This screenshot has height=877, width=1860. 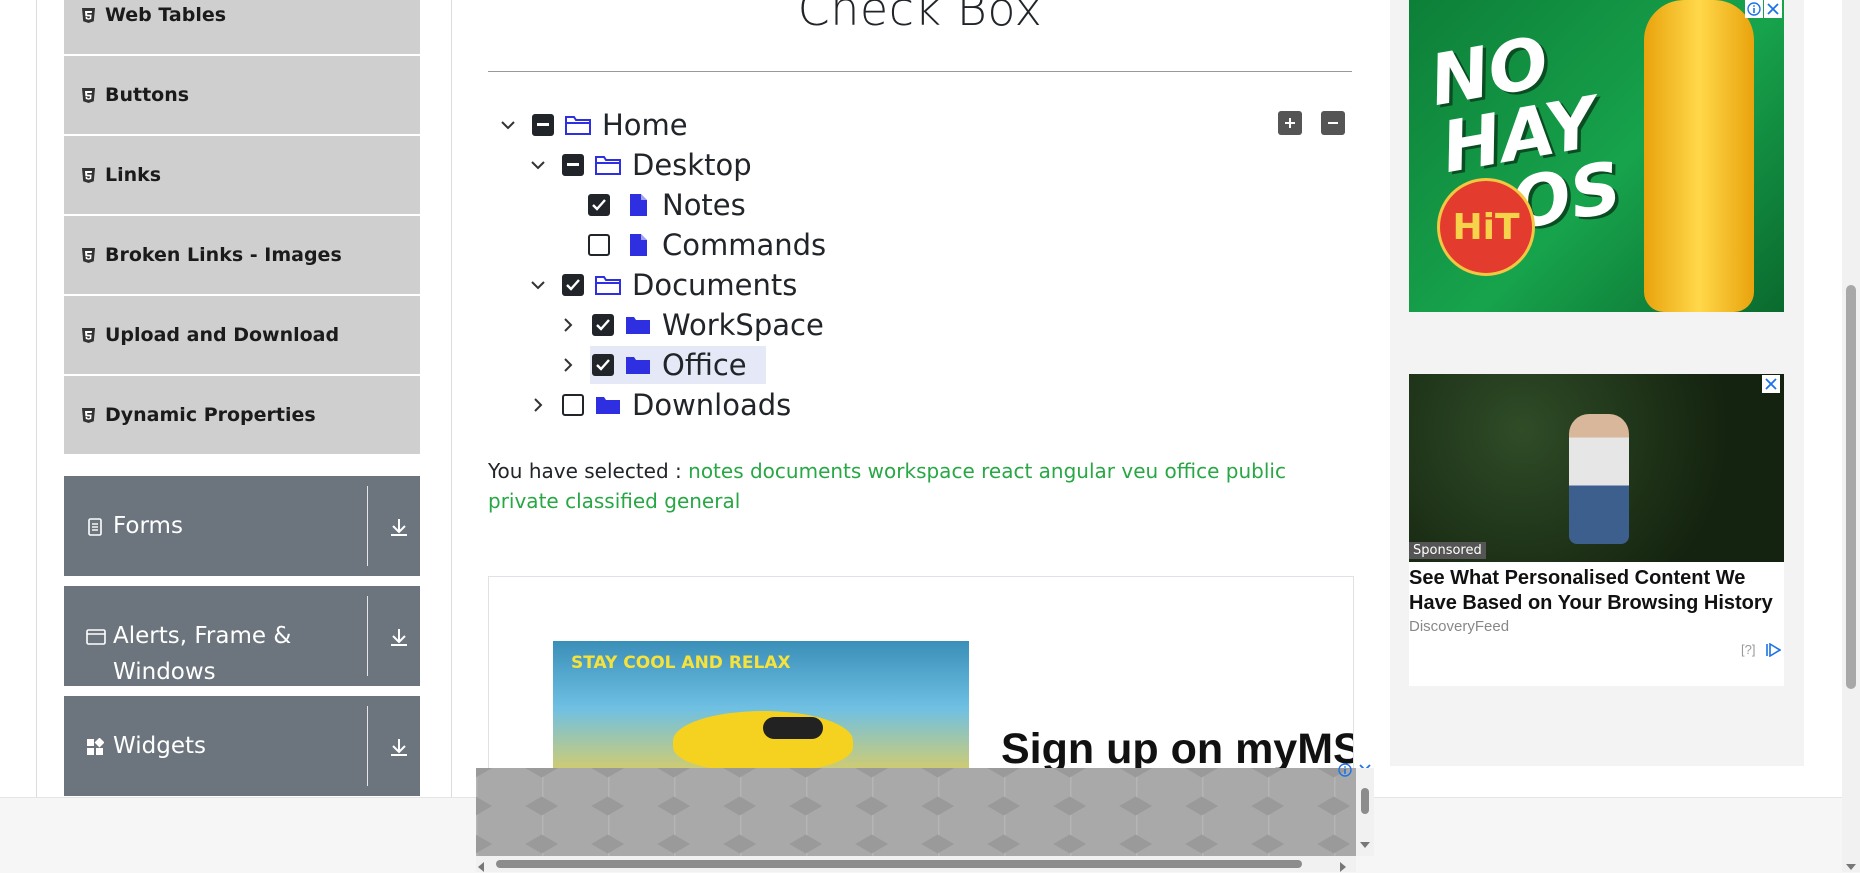 I want to click on selected-item: classified, so click(x=611, y=501).